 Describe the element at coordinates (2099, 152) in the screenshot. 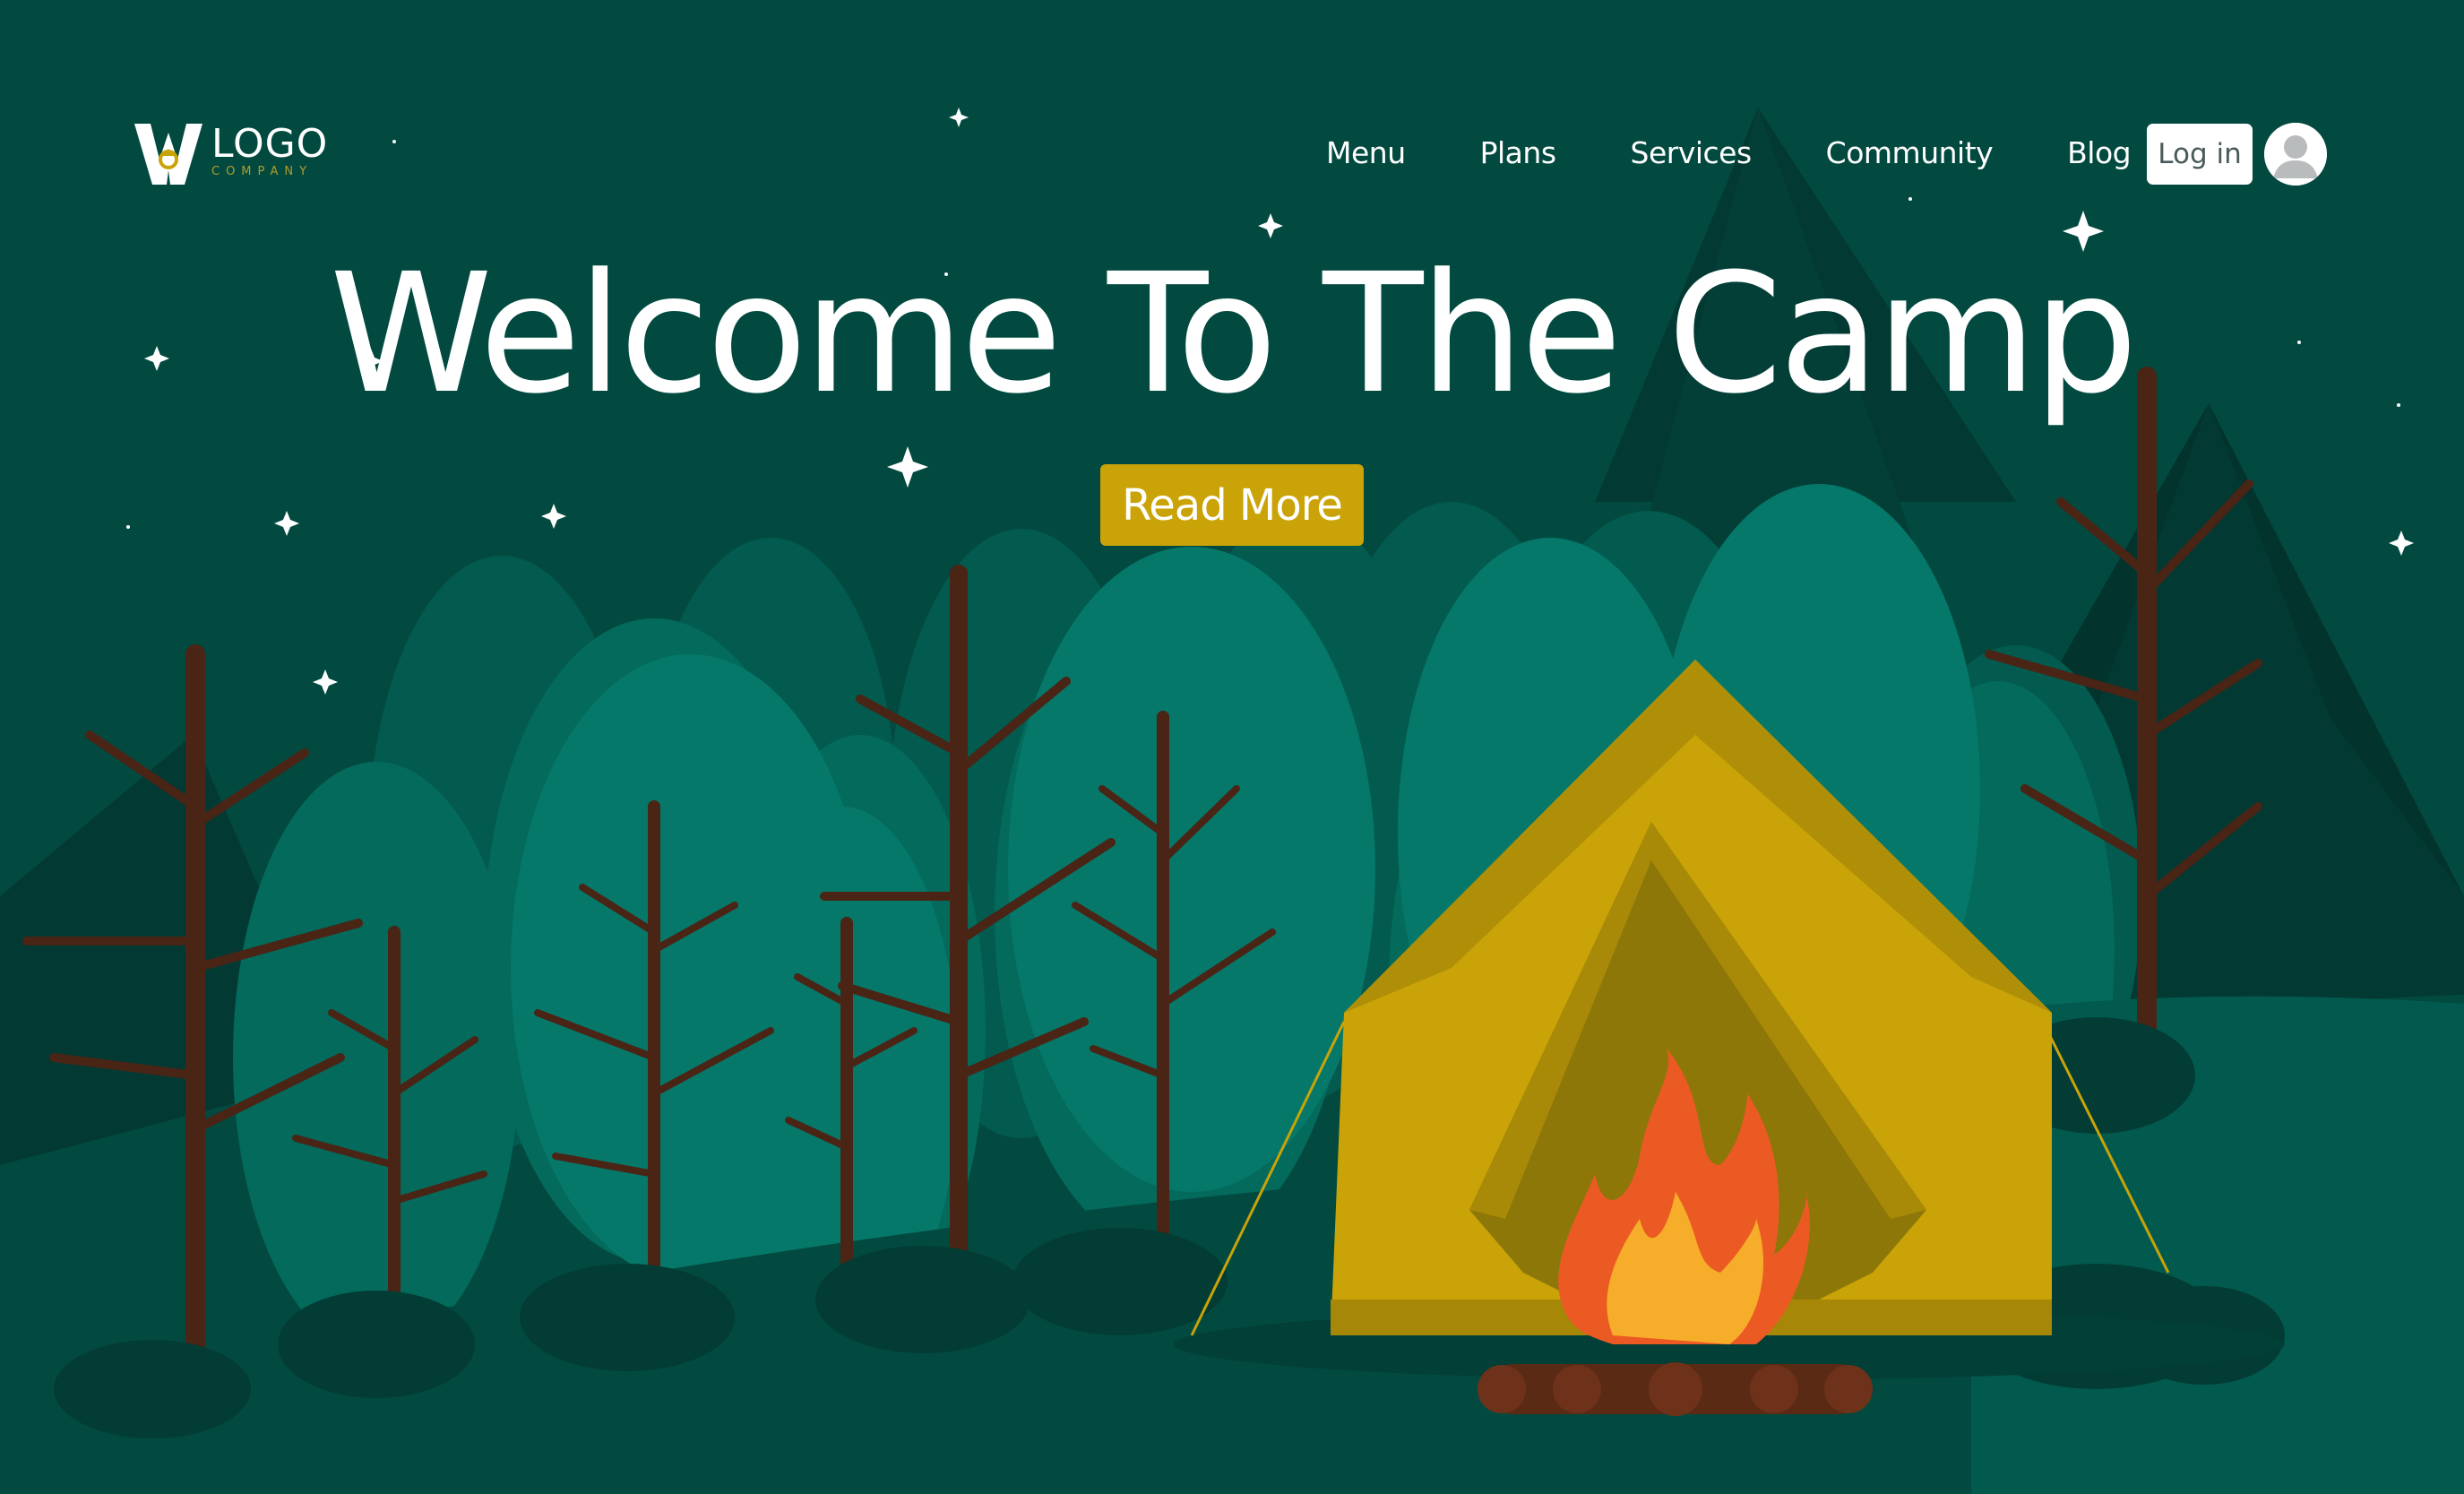

I see `nav-item-blog: Blog` at that location.